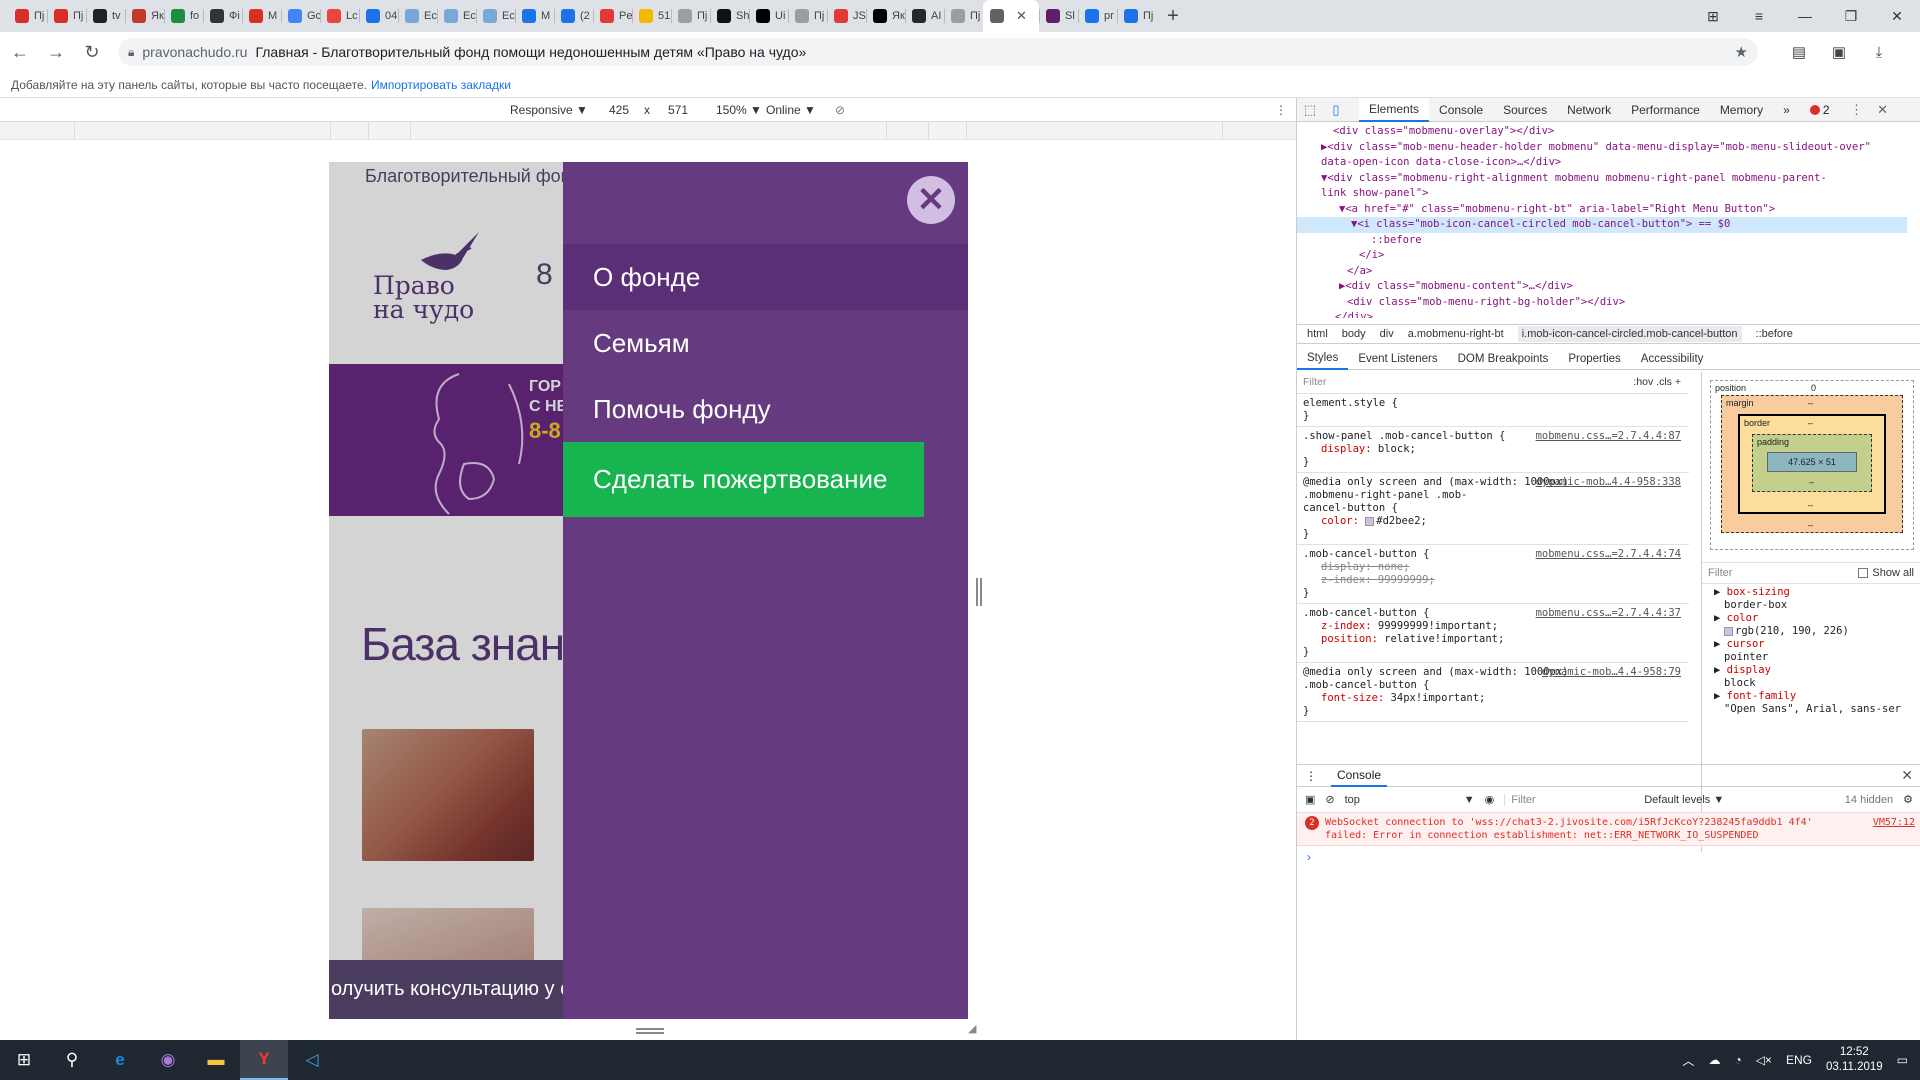 The height and width of the screenshot is (1080, 1920). I want to click on dom-node: </div>, so click(1602, 314).